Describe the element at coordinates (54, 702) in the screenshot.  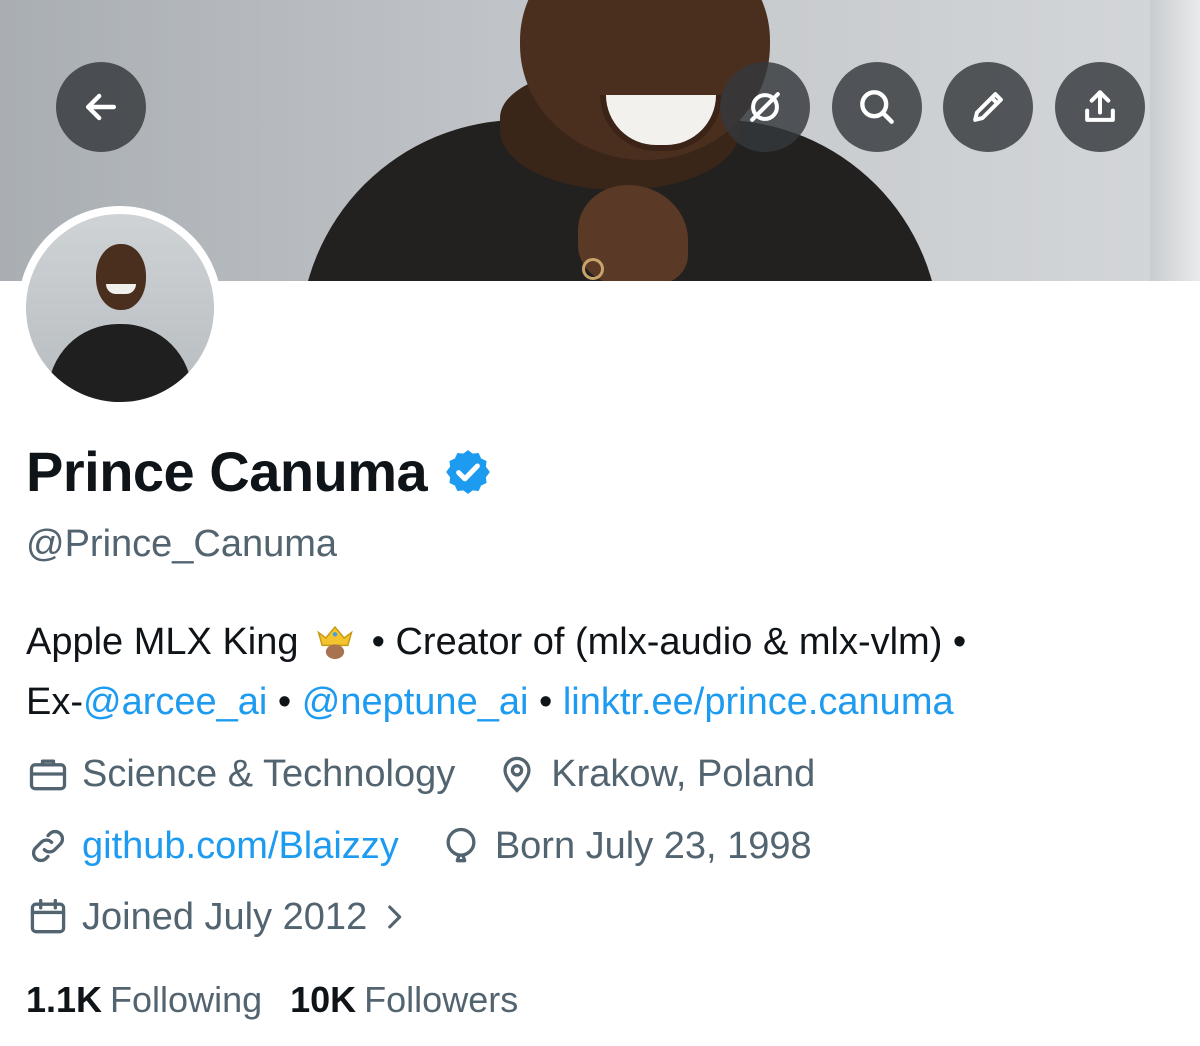
I see `bio-ex-prefix: Ex-` at that location.